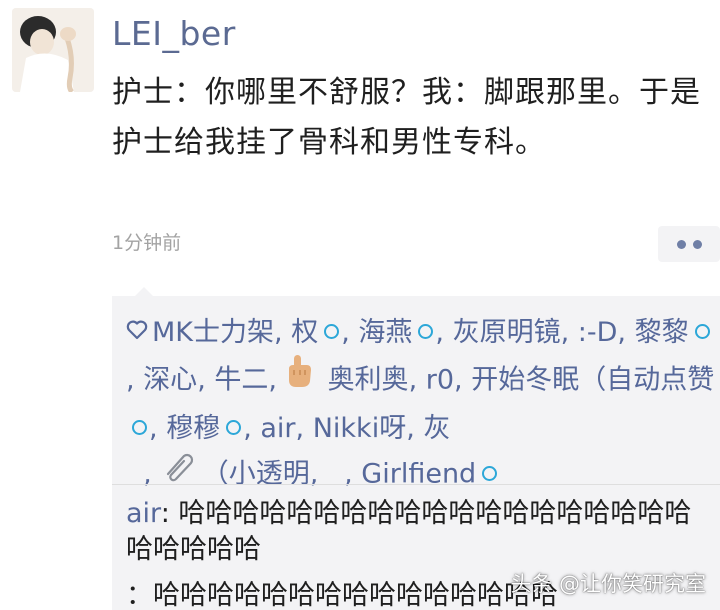 Image resolution: width=720 pixels, height=610 pixels. I want to click on like-name: 权, so click(304, 332).